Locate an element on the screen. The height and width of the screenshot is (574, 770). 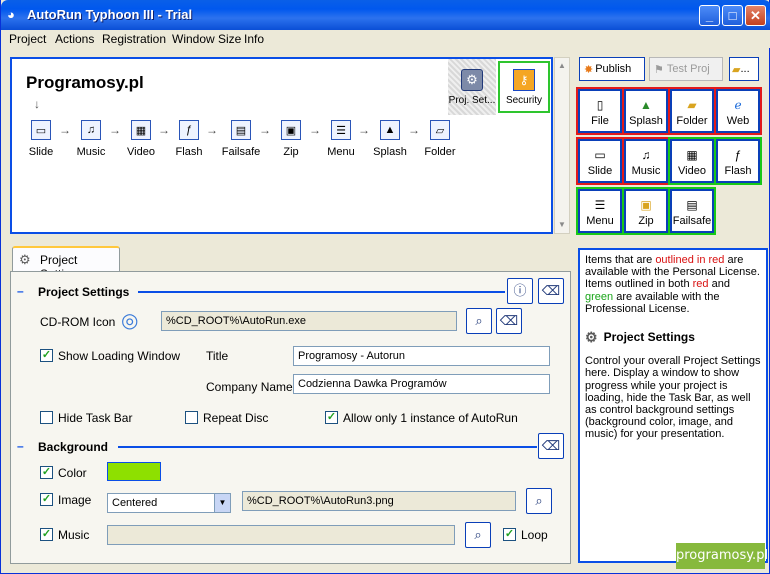
watermark: programosy.pl is located at coordinates (722, 556).